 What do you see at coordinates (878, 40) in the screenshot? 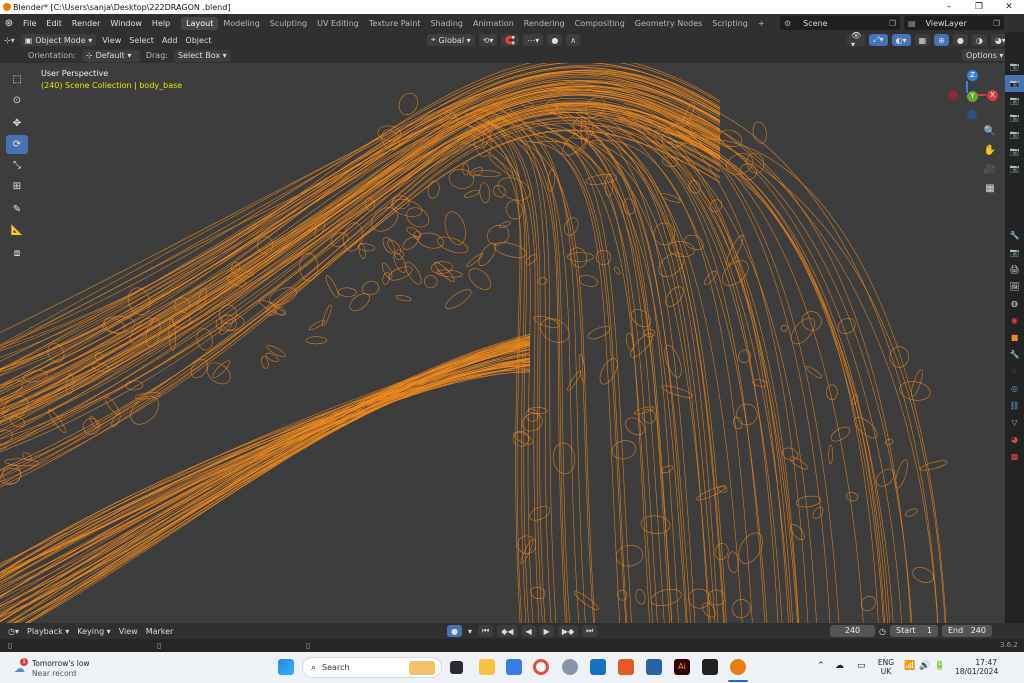
I see `gizmo-toggle: ⤢▾` at bounding box center [878, 40].